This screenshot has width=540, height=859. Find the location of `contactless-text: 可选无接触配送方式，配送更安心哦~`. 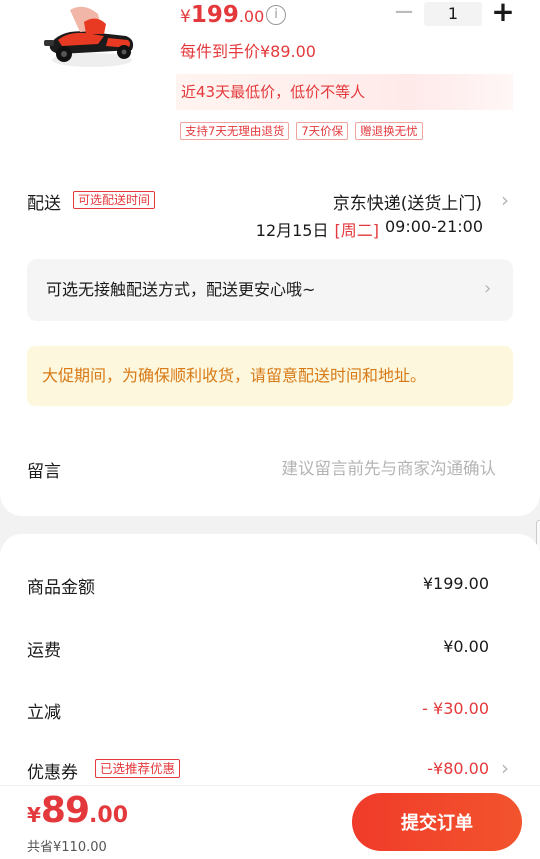

contactless-text: 可选无接触配送方式，配送更安心哦~ is located at coordinates (181, 289).